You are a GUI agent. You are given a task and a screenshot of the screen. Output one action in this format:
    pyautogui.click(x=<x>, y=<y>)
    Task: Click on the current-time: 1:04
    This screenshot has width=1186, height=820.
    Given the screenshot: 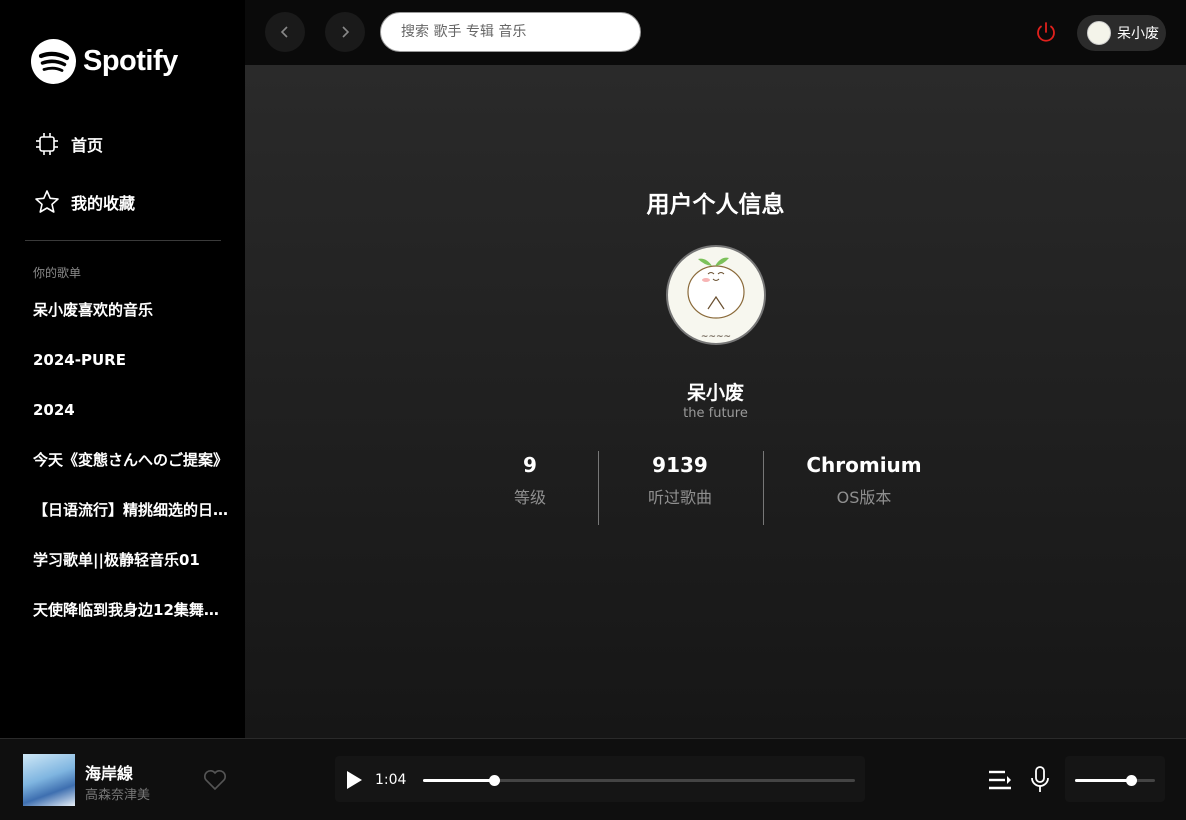 What is the action you would take?
    pyautogui.click(x=391, y=780)
    